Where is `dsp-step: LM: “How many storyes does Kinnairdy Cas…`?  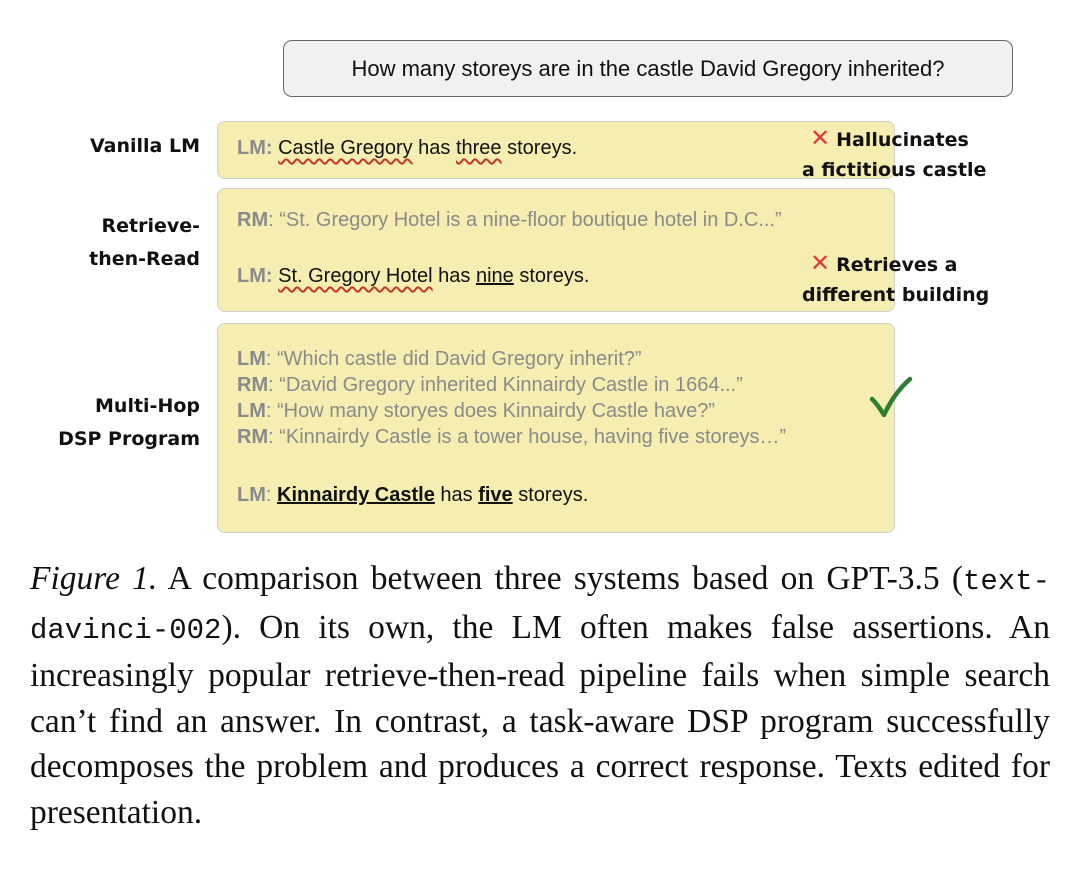
dsp-step: LM: “How many storyes does Kinnairdy Cas… is located at coordinates (476, 411).